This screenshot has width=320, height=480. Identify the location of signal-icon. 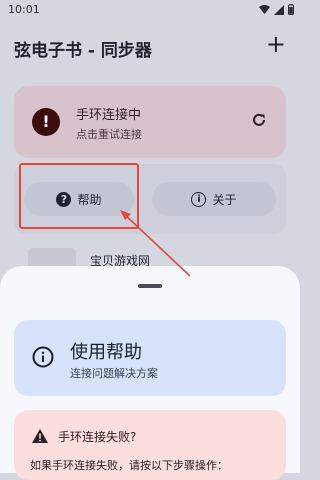
(279, 9).